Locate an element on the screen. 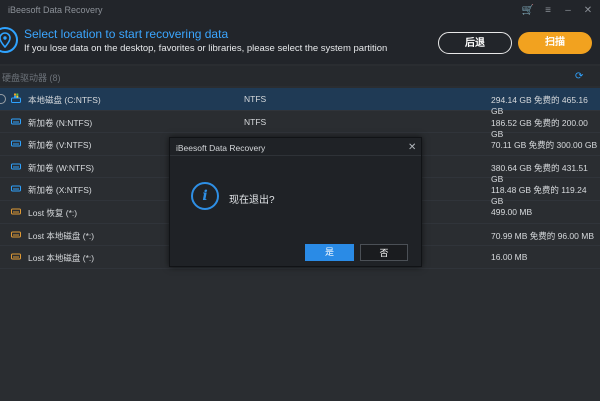 This screenshot has width=600, height=401. radio-button is located at coordinates (3, 99).